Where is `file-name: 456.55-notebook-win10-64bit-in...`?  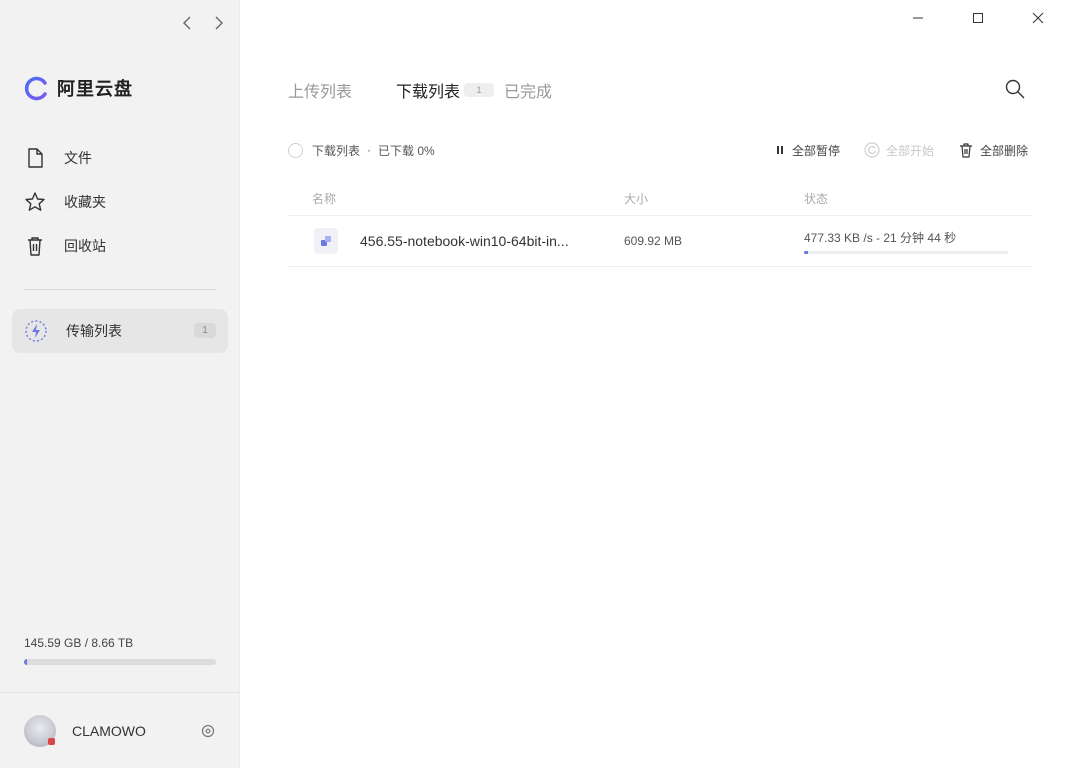 file-name: 456.55-notebook-win10-64bit-in... is located at coordinates (464, 241).